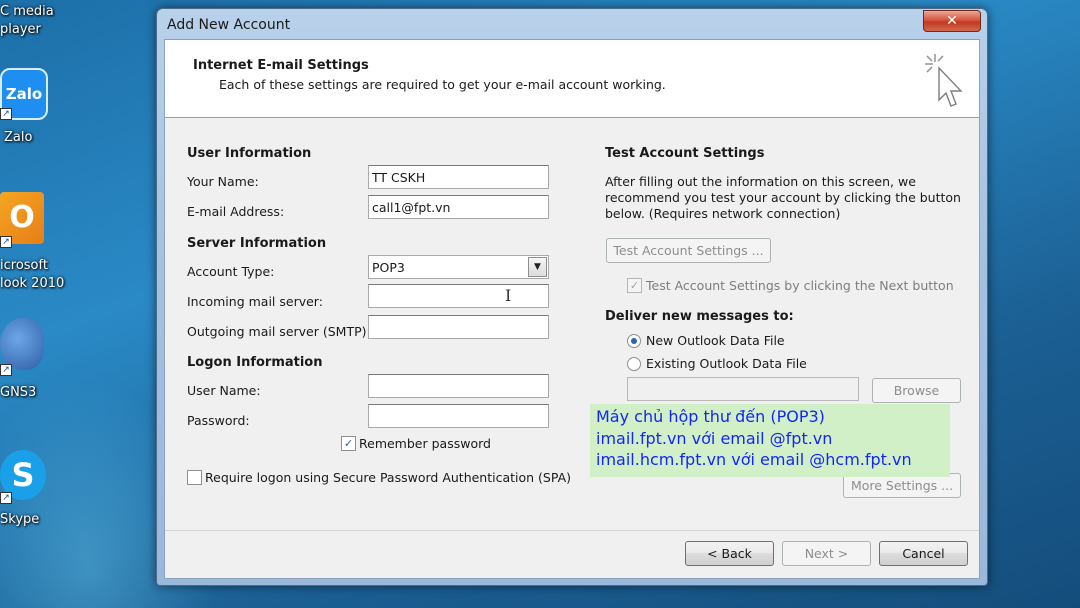  What do you see at coordinates (255, 301) in the screenshot?
I see `incoming-mail-server-label: Incoming mail server:` at bounding box center [255, 301].